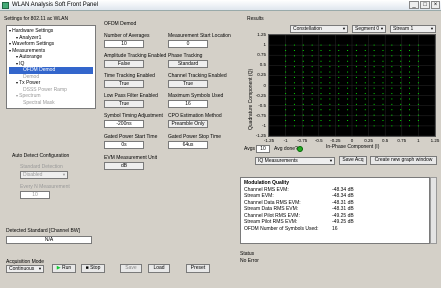 The width and height of the screenshot is (441, 288). I want to click on run-button: ▶ Run, so click(64, 268).